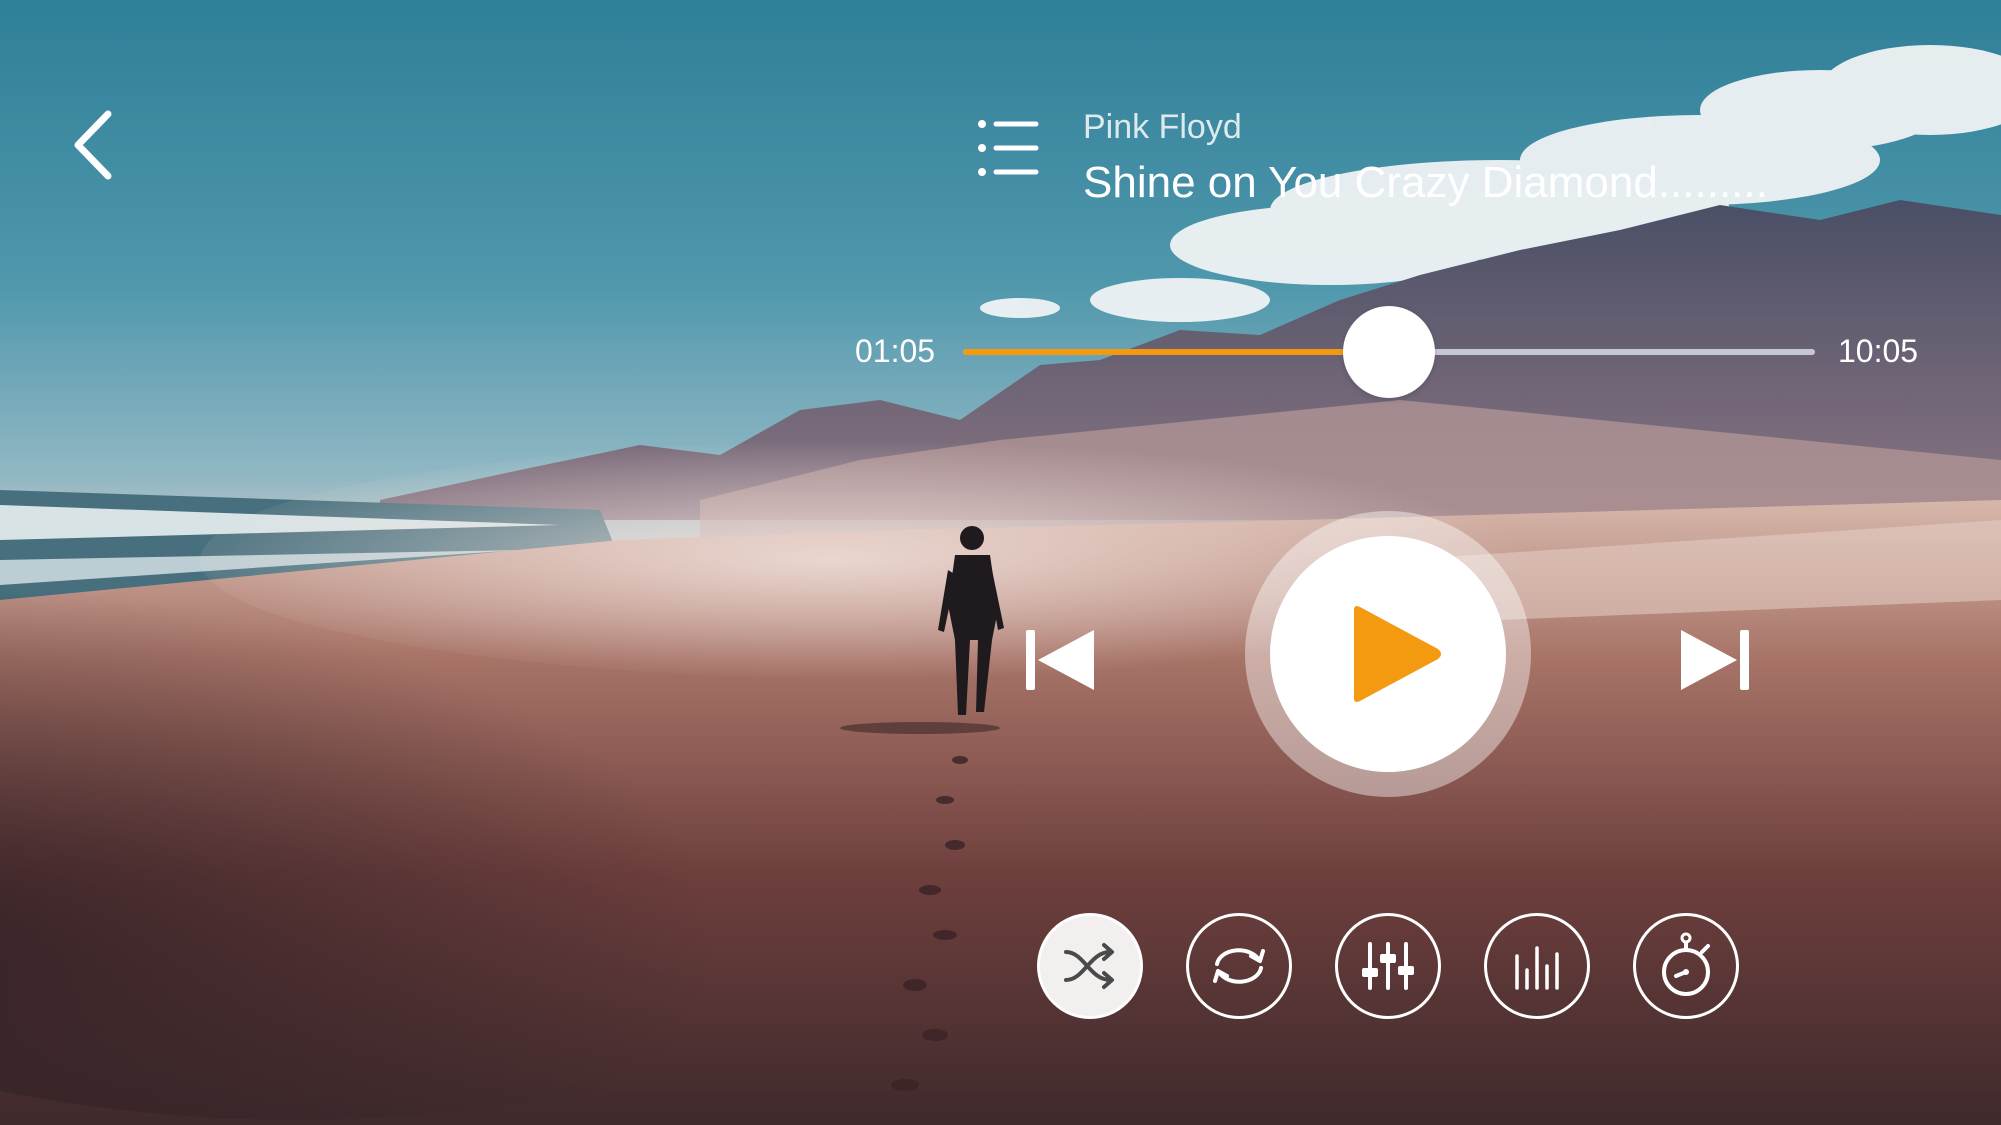 The width and height of the screenshot is (2001, 1125). I want to click on previous-track-button, so click(1060, 660).